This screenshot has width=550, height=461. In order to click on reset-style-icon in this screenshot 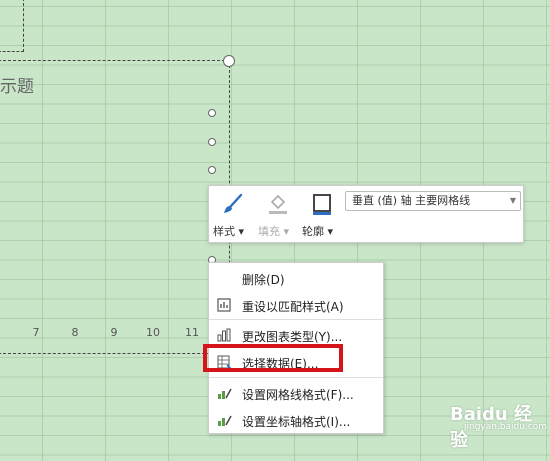, I will do `click(224, 305)`.